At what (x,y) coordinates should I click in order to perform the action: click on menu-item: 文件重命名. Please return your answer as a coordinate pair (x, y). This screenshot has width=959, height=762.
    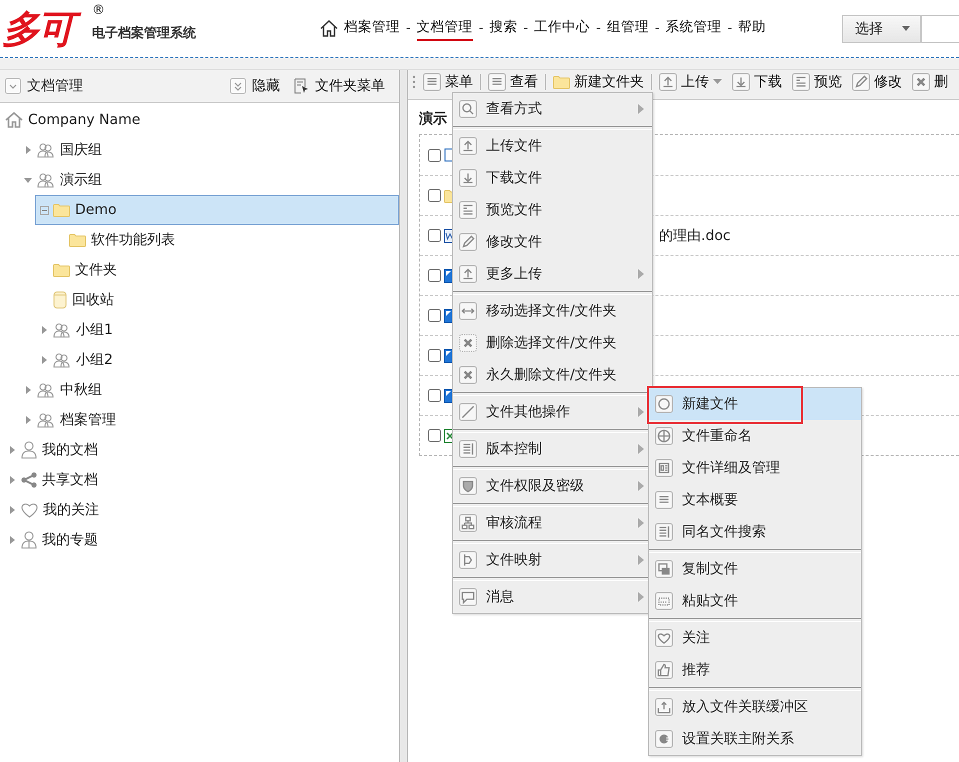
    Looking at the image, I should click on (755, 436).